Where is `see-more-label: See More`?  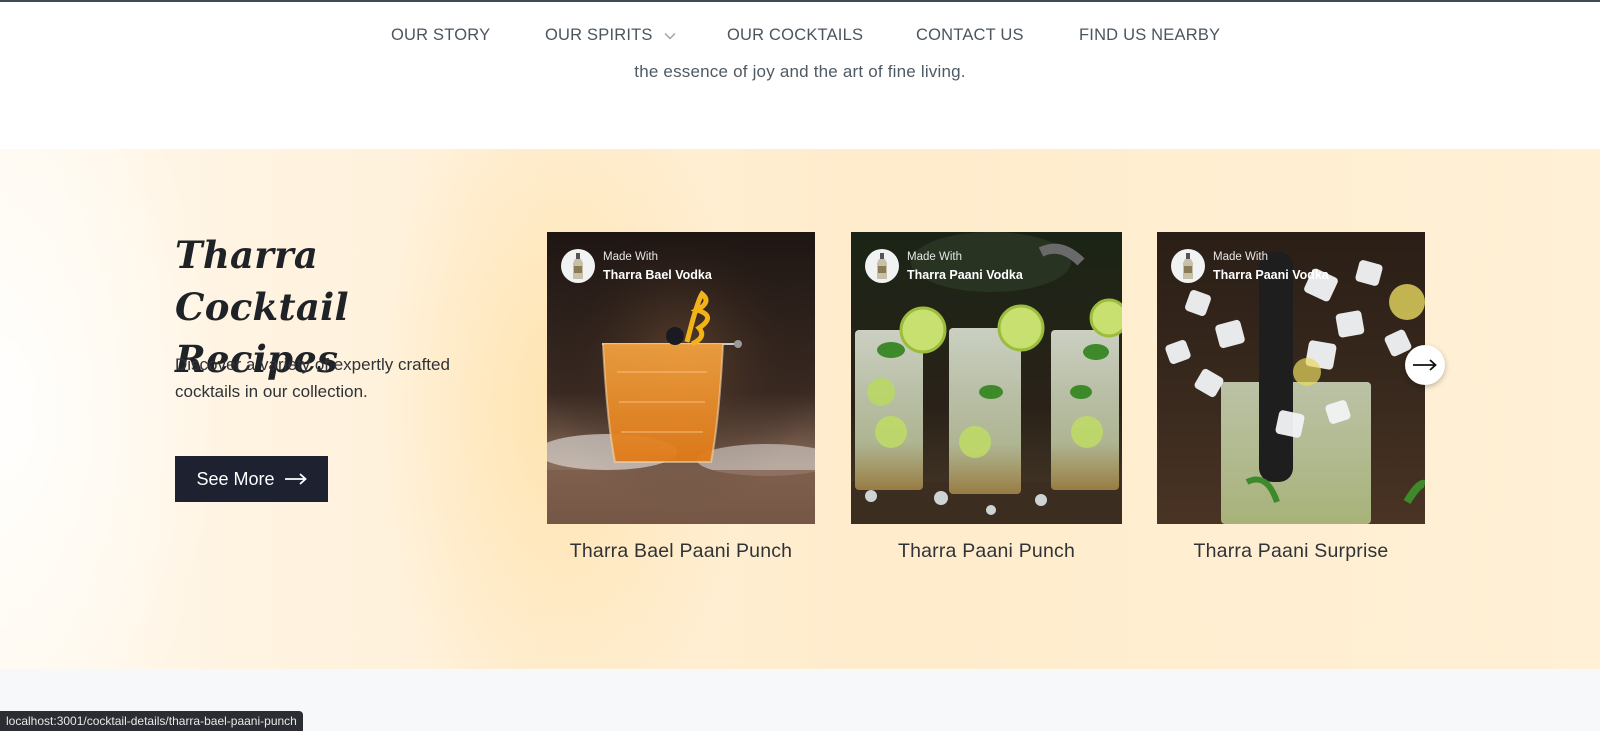 see-more-label: See More is located at coordinates (235, 478).